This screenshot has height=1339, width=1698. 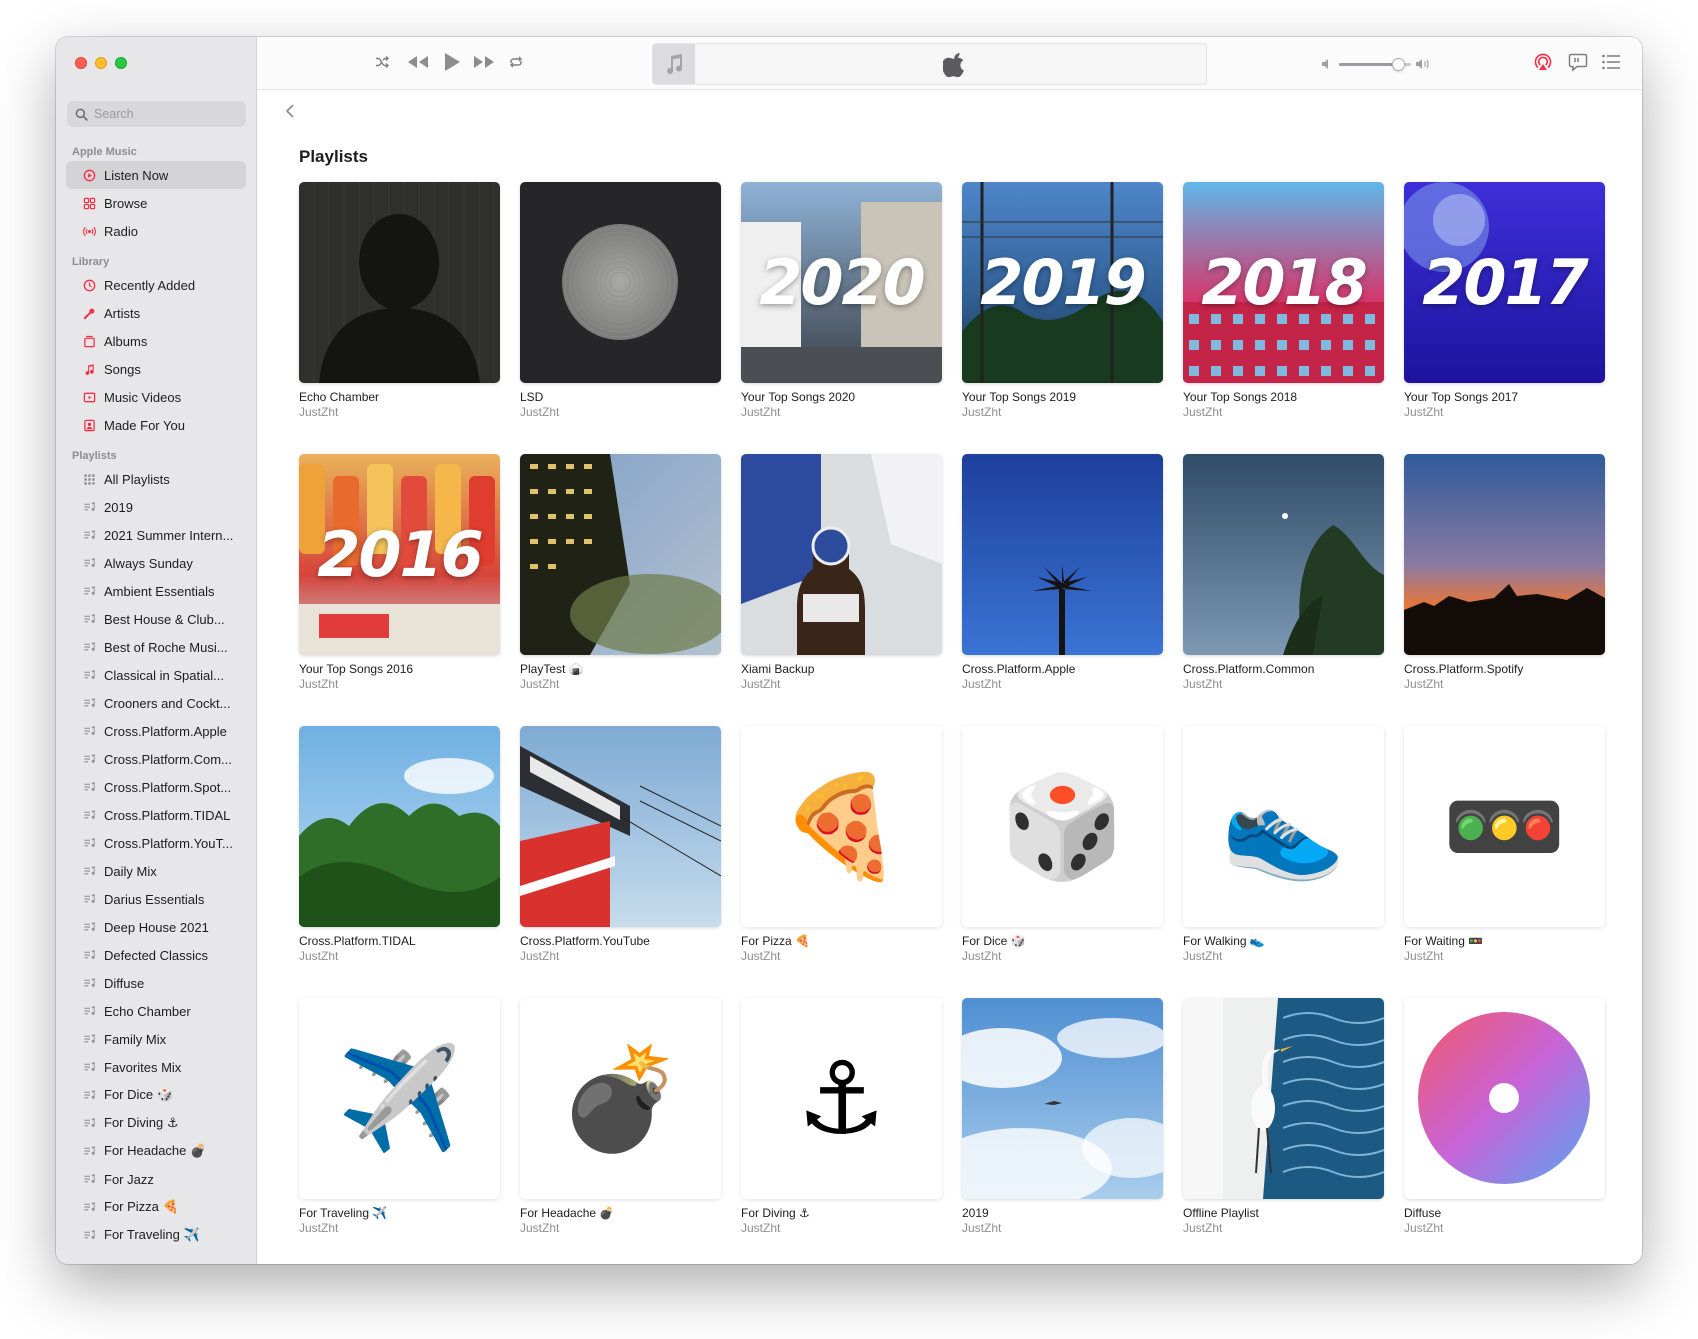 What do you see at coordinates (156, 479) in the screenshot?
I see `sidebar-item-all-playlists: All Playlists` at bounding box center [156, 479].